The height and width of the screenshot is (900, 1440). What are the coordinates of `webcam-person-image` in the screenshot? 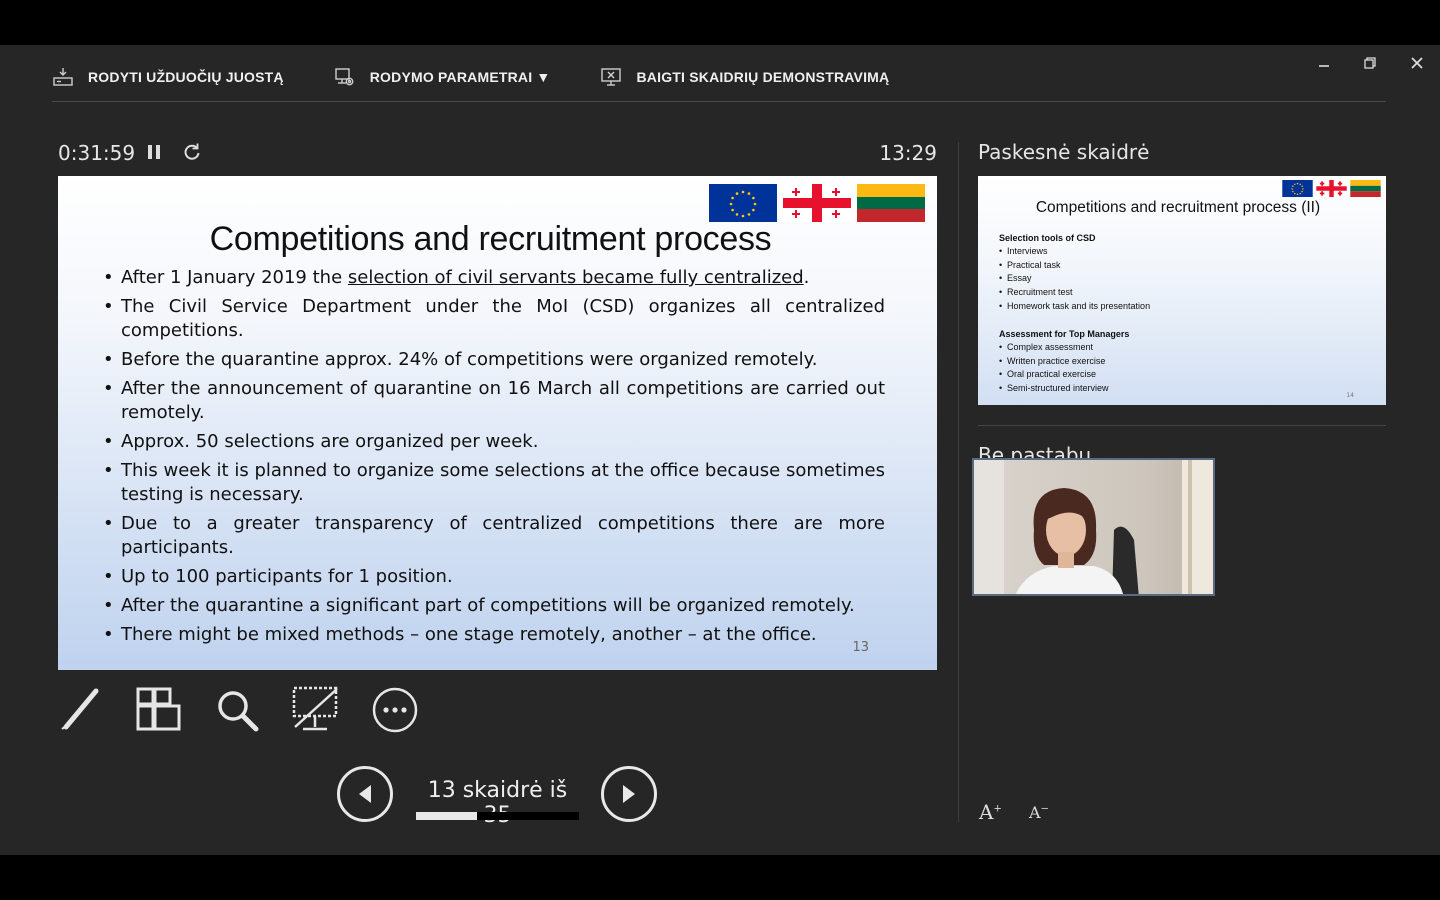 It's located at (1093, 527).